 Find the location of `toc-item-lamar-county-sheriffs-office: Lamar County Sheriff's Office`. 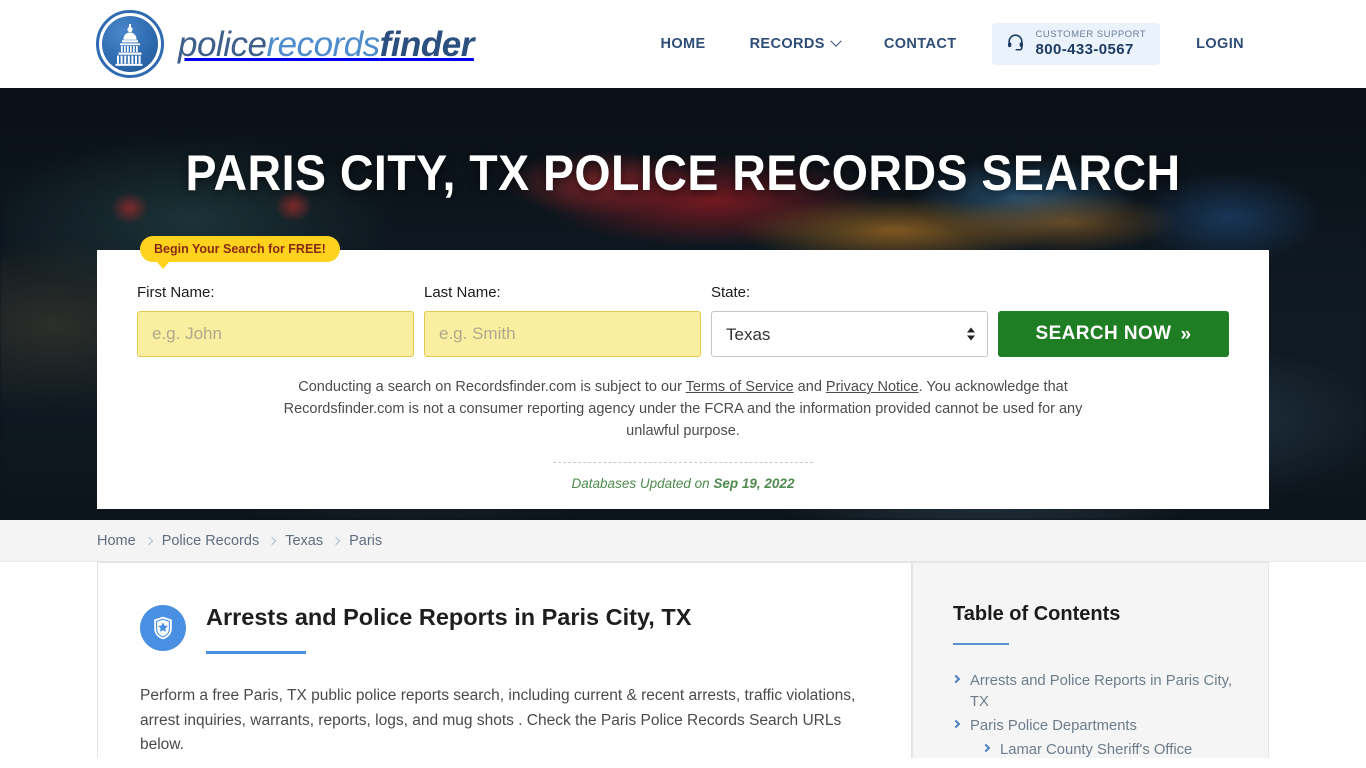

toc-item-lamar-county-sheriffs-office: Lamar County Sheriff's Office is located at coordinates (1110, 750).